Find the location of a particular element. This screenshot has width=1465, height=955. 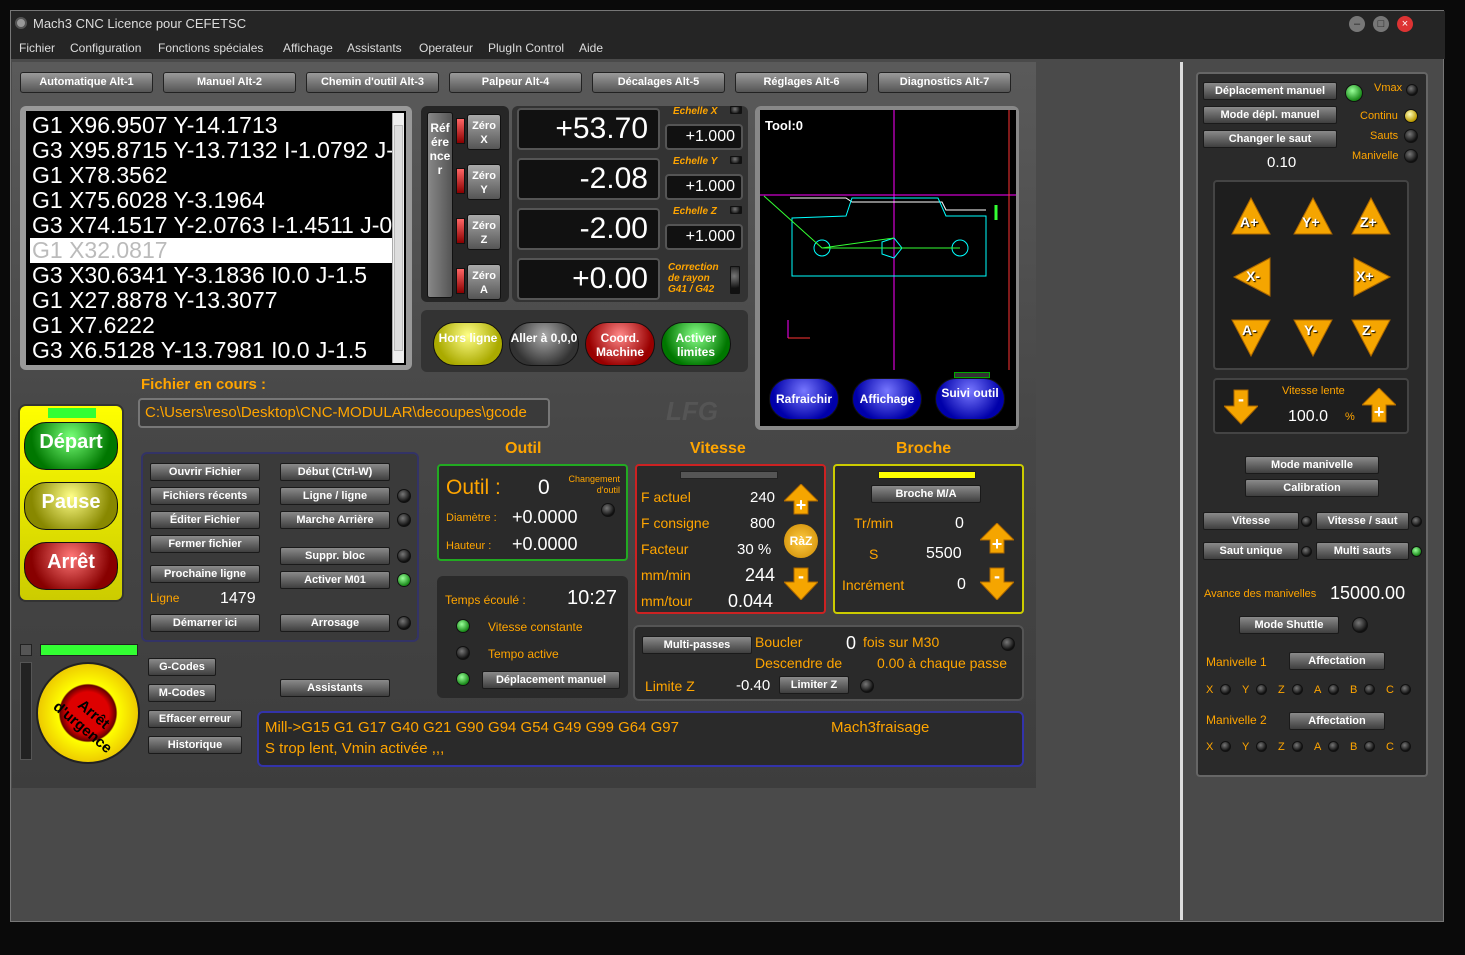

mpg-feed-value: 15000.00 is located at coordinates (1367, 593).